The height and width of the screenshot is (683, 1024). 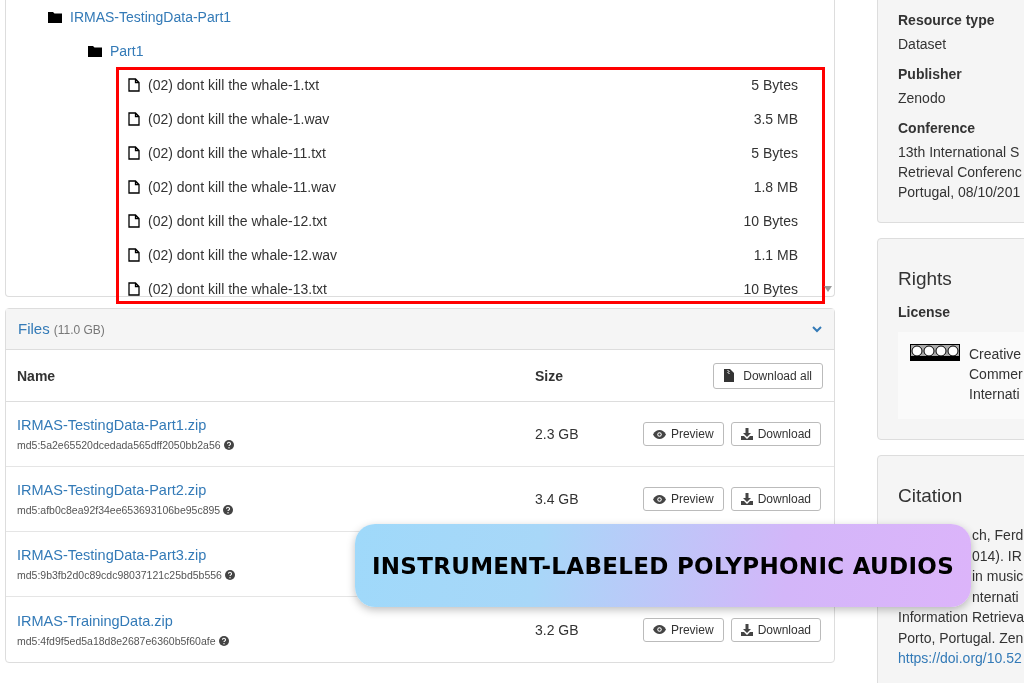 What do you see at coordinates (959, 152) in the screenshot?
I see `detail-value: 13th International S` at bounding box center [959, 152].